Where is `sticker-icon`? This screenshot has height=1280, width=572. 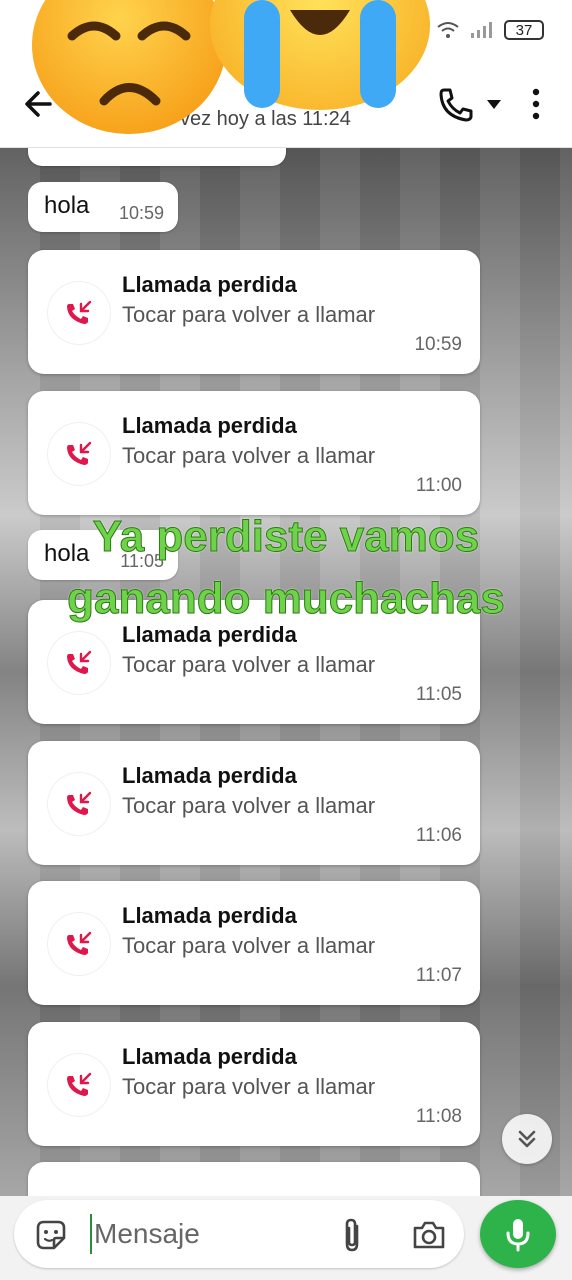 sticker-icon is located at coordinates (51, 1235).